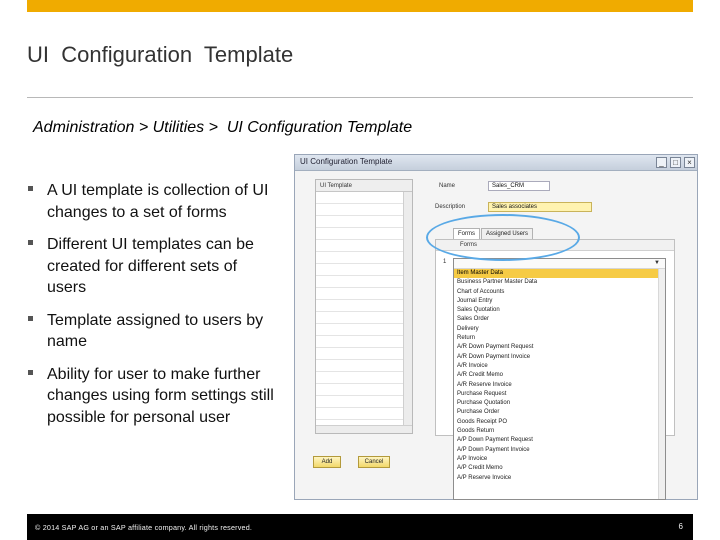 The height and width of the screenshot is (540, 720). What do you see at coordinates (559, 450) in the screenshot?
I see `dropdown-item: A/P Down Payment Invoice` at bounding box center [559, 450].